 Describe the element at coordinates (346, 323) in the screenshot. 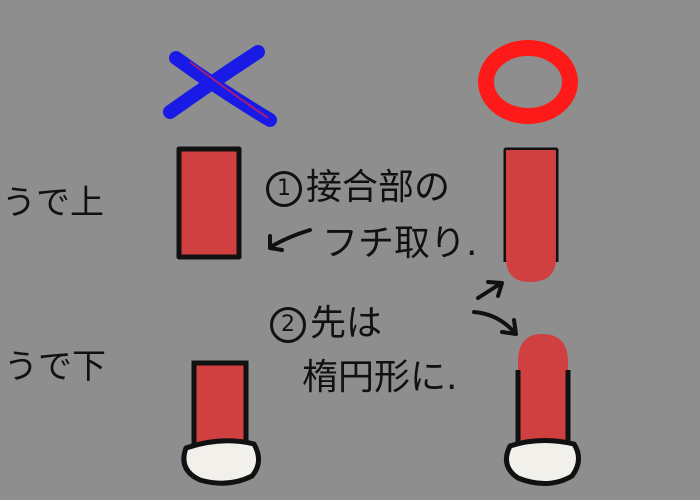

I see `note2-text1: 先は` at that location.